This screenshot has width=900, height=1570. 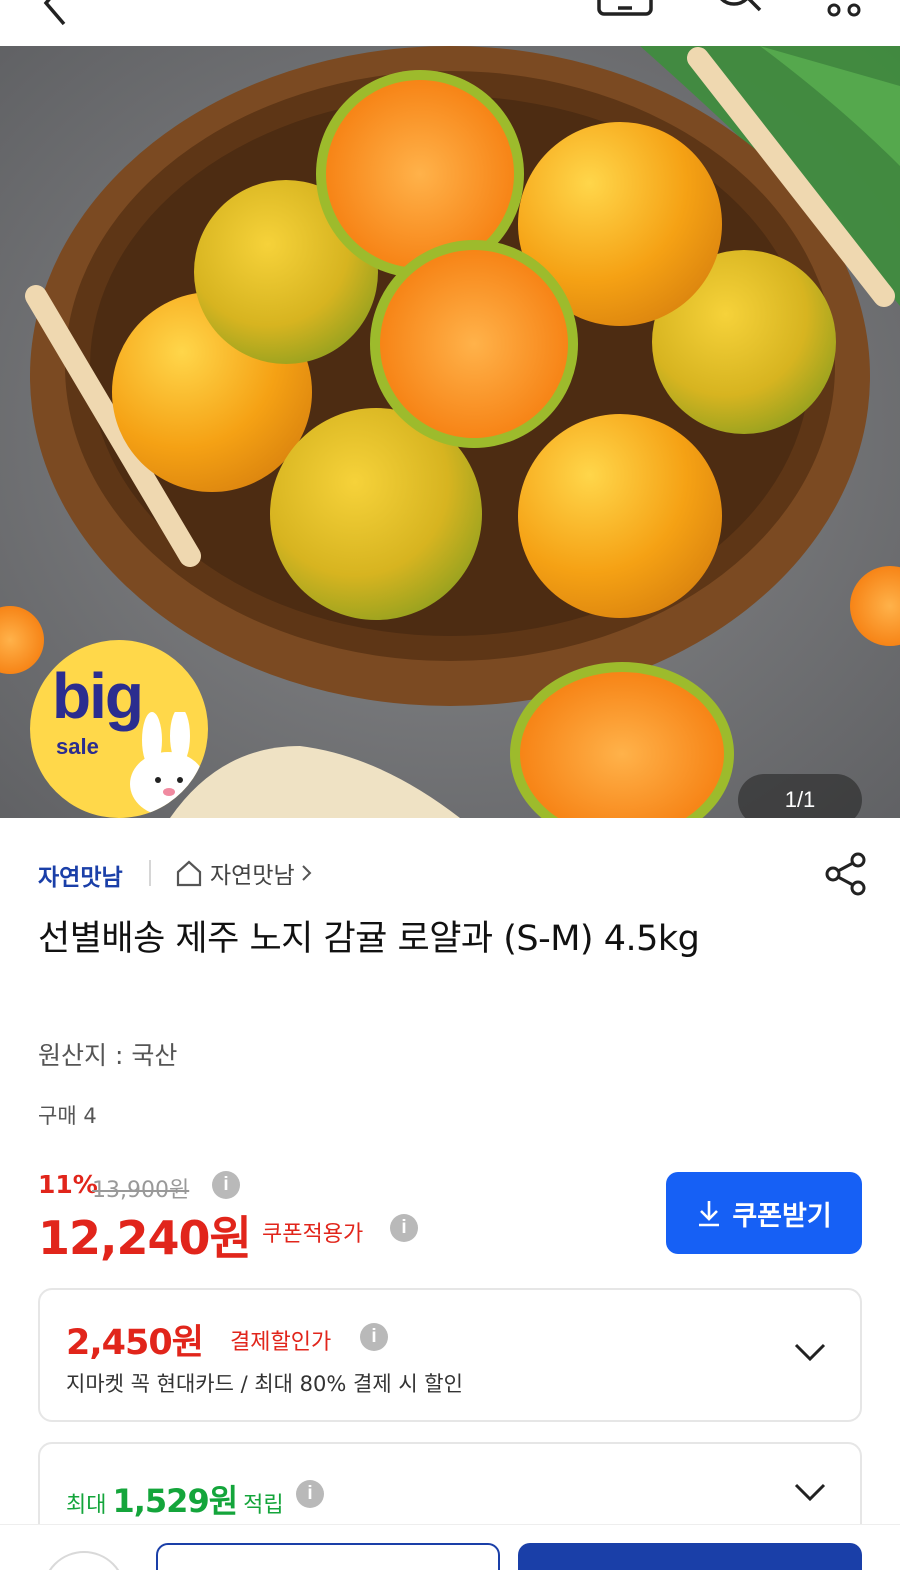 What do you see at coordinates (453, 1216) in the screenshot?
I see `price-section: 11% 13,900원 i 12,240원 쿠폰적용가 i 쿠폰받기` at bounding box center [453, 1216].